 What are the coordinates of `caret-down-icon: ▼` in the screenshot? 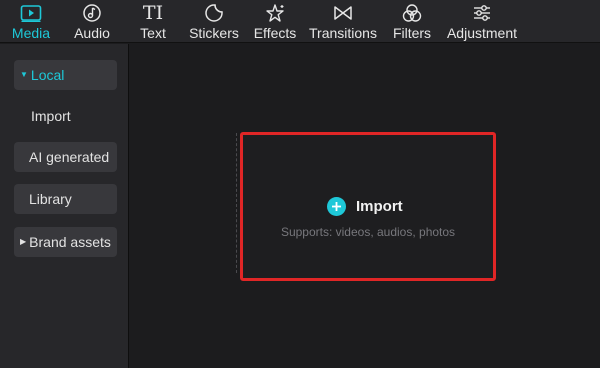 It's located at (24, 75).